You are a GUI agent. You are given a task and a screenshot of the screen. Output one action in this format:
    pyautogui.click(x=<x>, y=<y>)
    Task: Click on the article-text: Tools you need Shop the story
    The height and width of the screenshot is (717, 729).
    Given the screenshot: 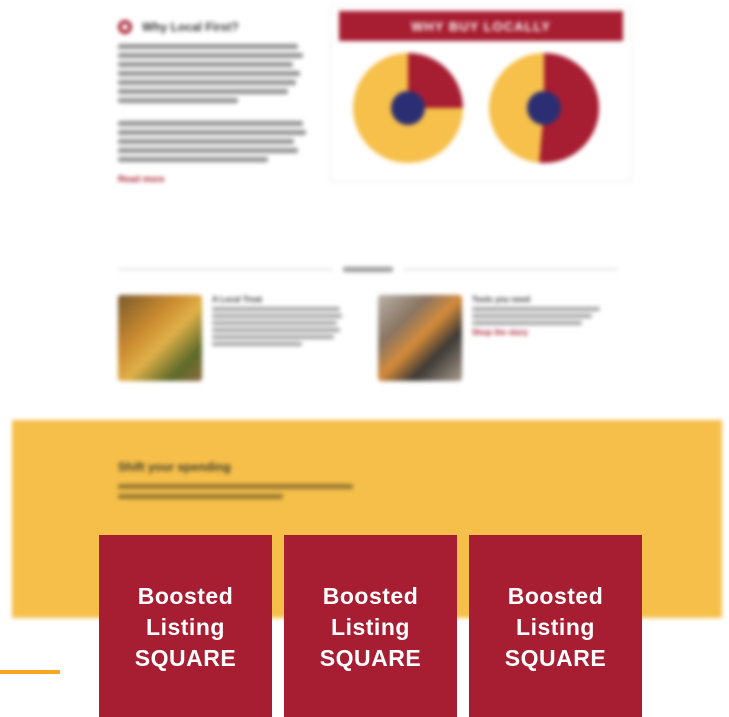 What is the action you would take?
    pyautogui.click(x=537, y=338)
    